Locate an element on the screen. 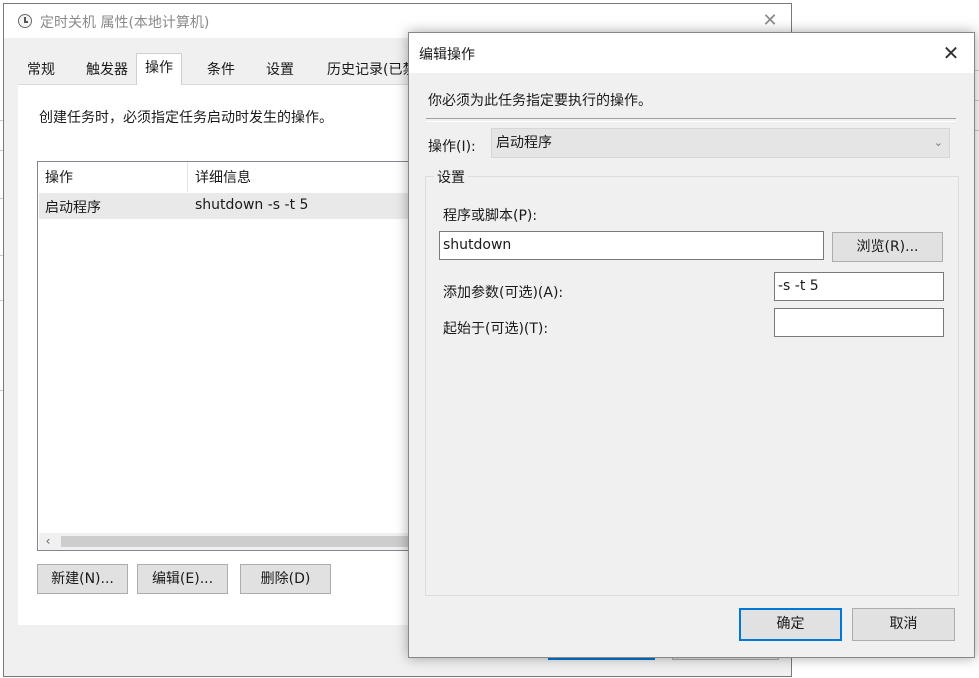 The height and width of the screenshot is (678, 979). arguments-input: -s -t 5 is located at coordinates (859, 286).